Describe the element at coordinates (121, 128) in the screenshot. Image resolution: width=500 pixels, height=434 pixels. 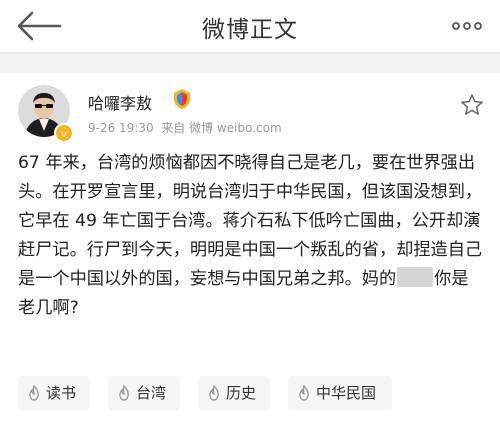
I see `post-time: 9-26 19:30` at that location.